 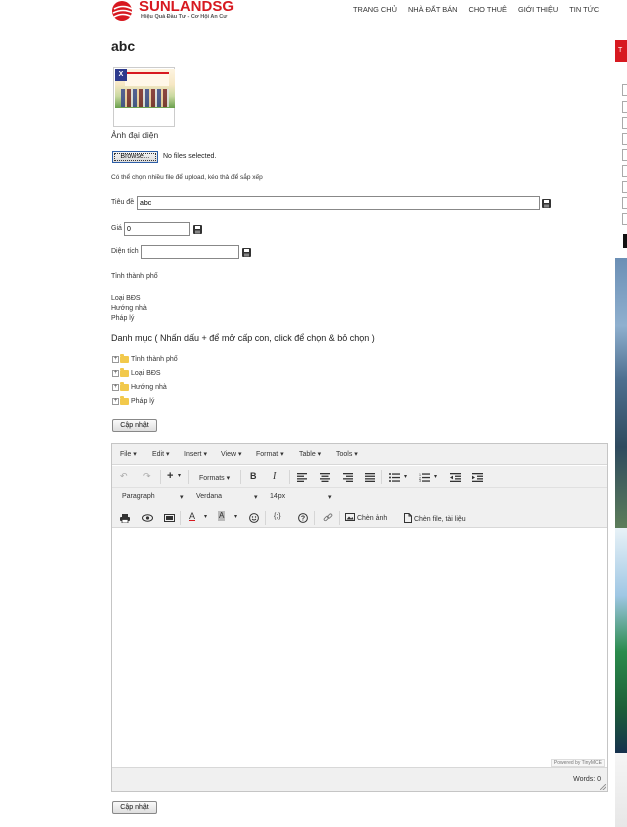 What do you see at coordinates (546, 203) in the screenshot?
I see `save-title-icon` at bounding box center [546, 203].